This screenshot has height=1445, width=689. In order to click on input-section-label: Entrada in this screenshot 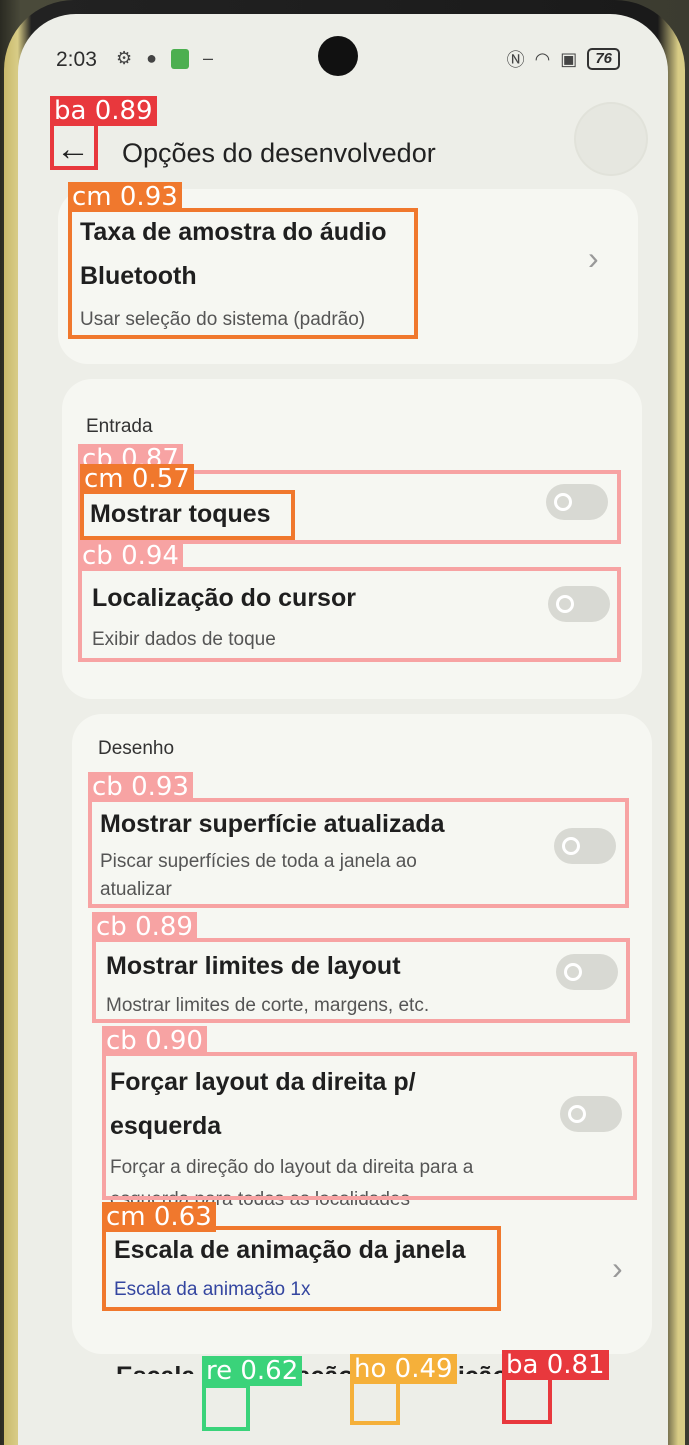, I will do `click(119, 426)`.